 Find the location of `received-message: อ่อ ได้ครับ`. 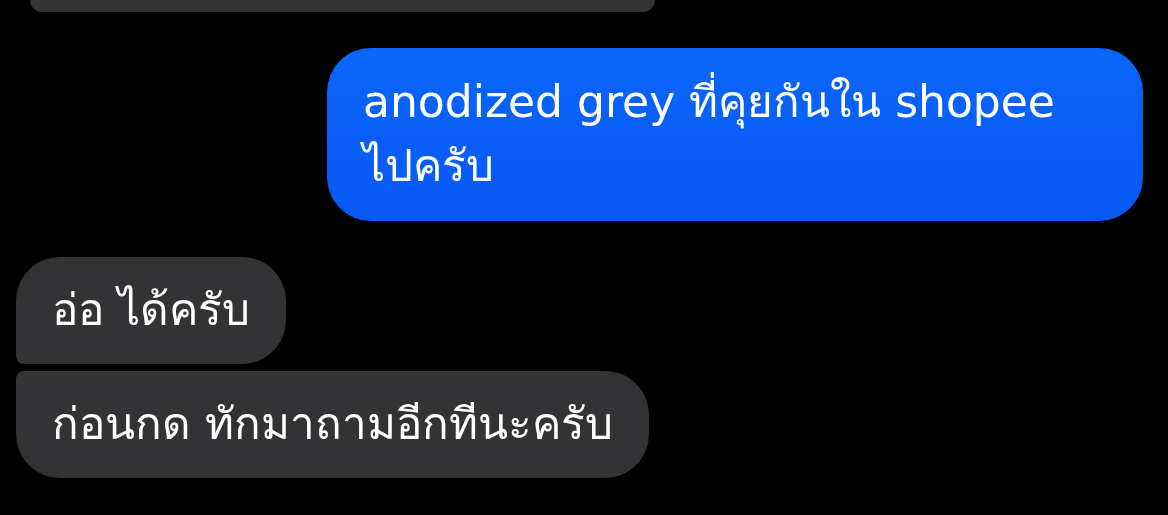

received-message: อ่อ ได้ครับ is located at coordinates (151, 310).